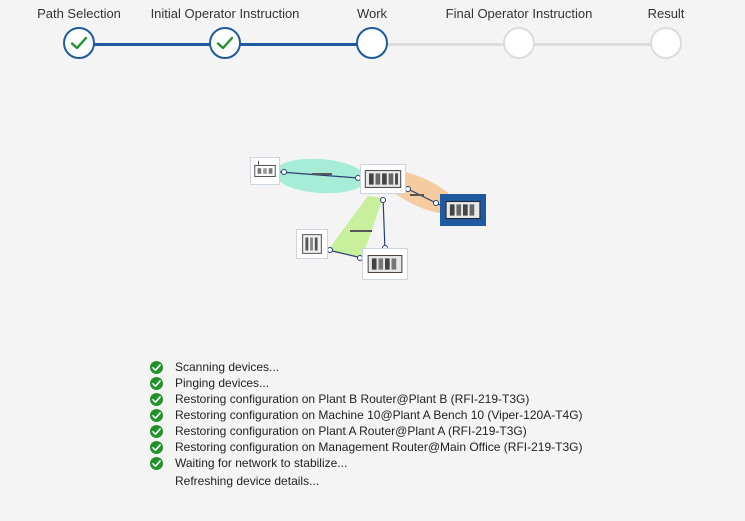 The image size is (745, 521). I want to click on step-label-final-operator-instruction: Final Operator Instruction, so click(519, 13).